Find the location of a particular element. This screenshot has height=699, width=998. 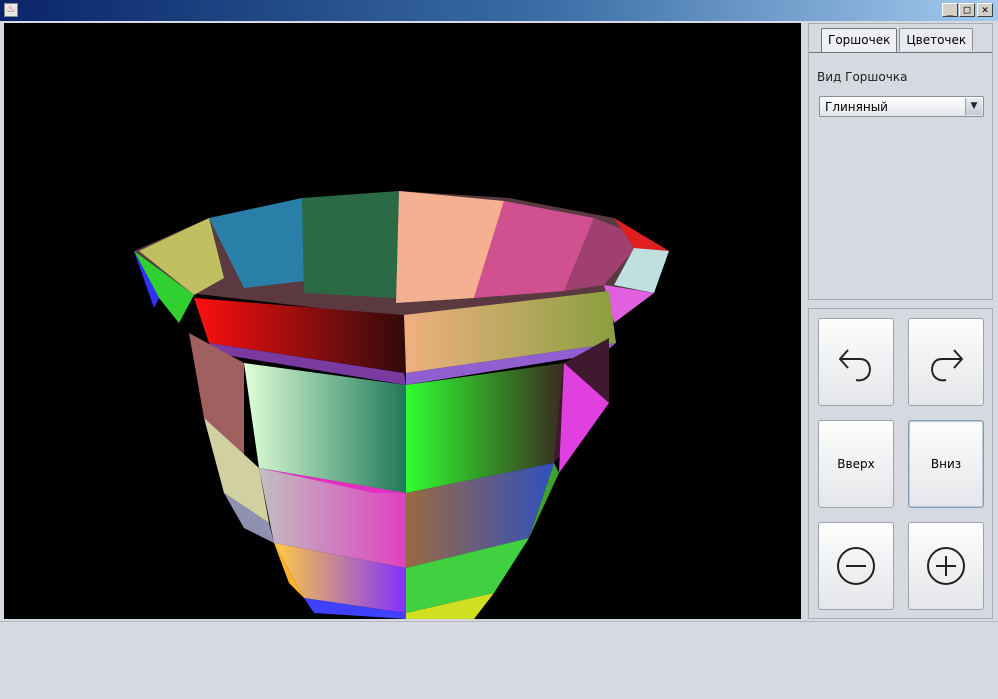

up-button: Вверх is located at coordinates (856, 464).